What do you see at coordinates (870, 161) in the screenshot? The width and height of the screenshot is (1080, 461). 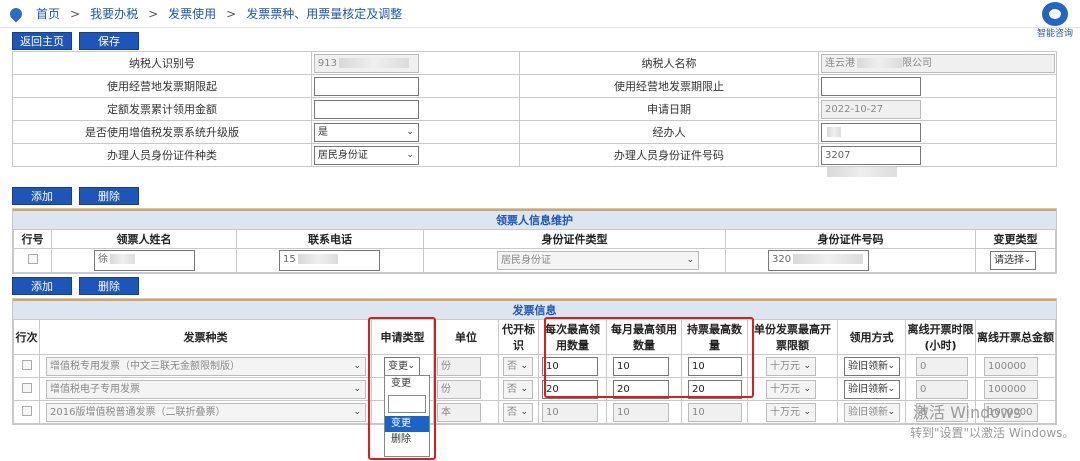 I see `id-number-field: 3207` at bounding box center [870, 161].